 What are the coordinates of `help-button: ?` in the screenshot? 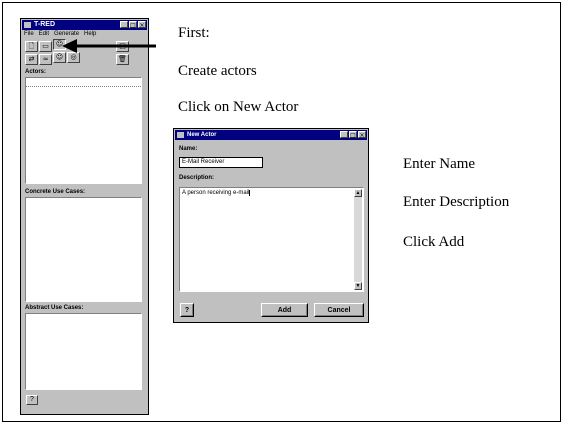 It's located at (32, 400).